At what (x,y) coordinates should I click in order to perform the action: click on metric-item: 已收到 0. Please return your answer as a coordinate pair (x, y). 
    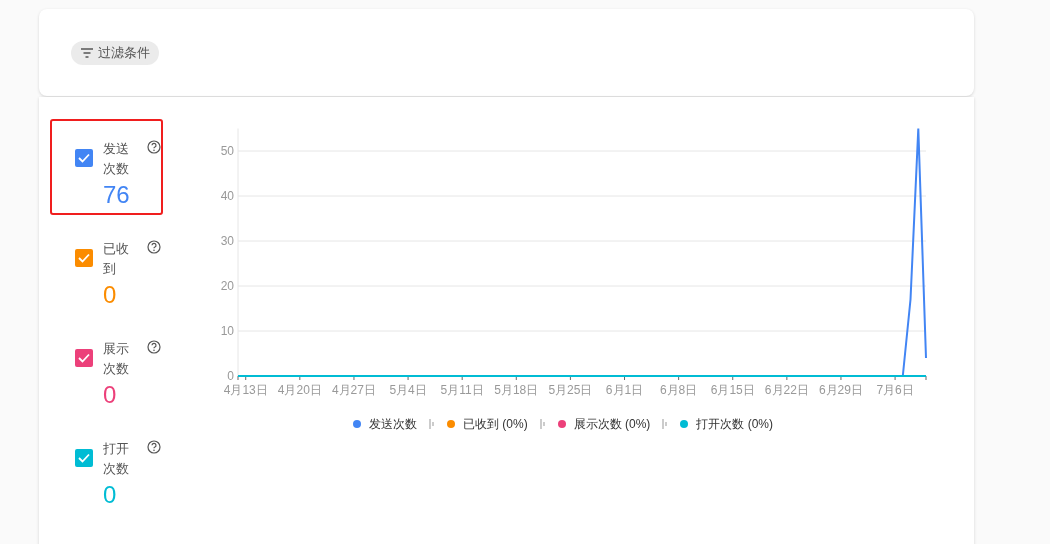
    Looking at the image, I should click on (106, 267).